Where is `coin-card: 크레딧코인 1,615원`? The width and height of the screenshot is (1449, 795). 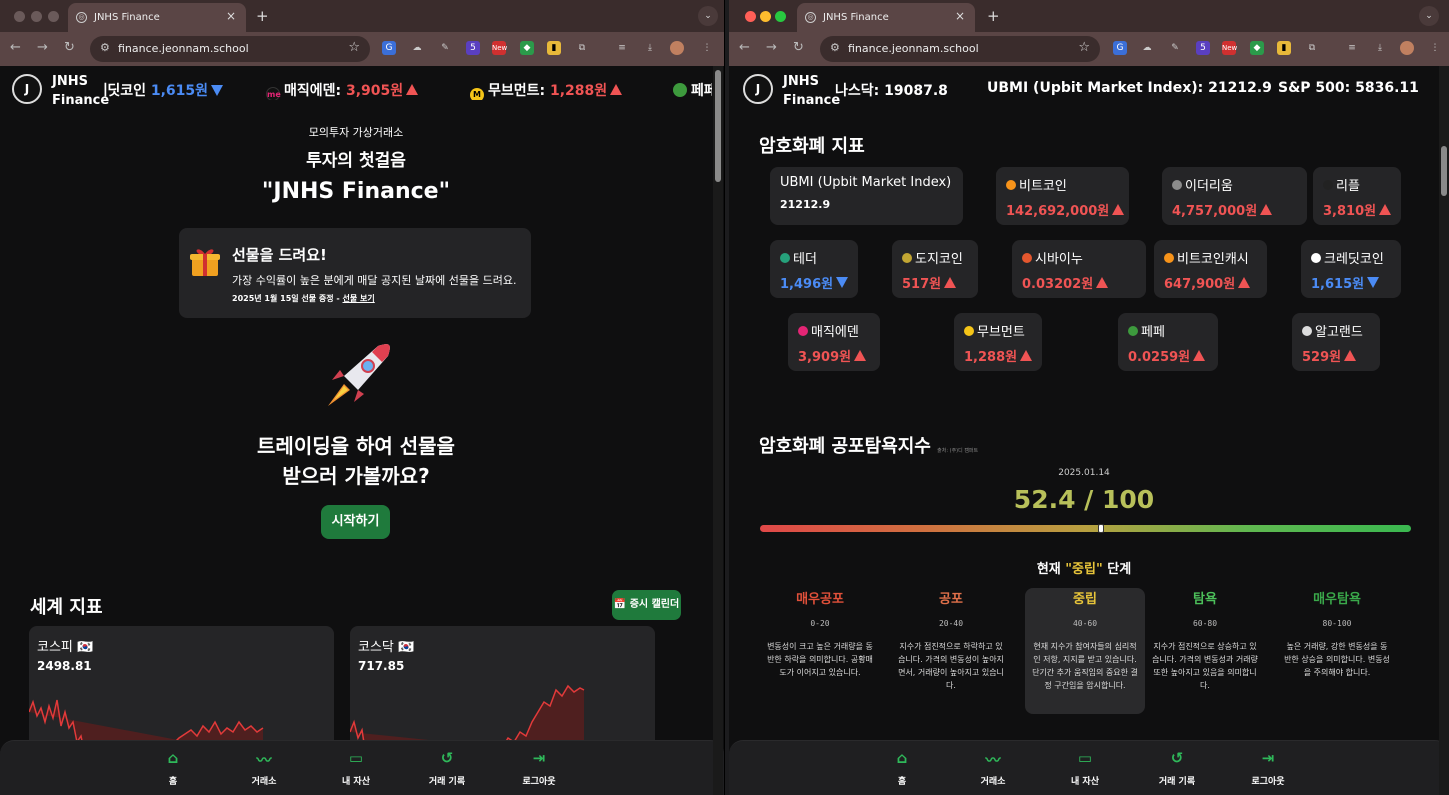
coin-card: 크레딧코인 1,615원 is located at coordinates (1351, 269).